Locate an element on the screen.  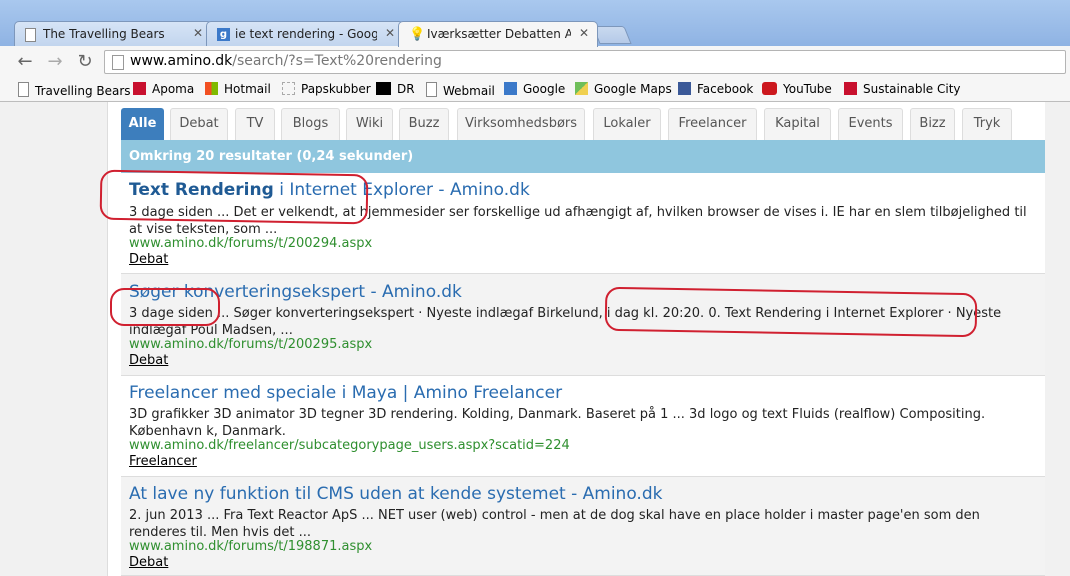
facebook-icon is located at coordinates (684, 88).